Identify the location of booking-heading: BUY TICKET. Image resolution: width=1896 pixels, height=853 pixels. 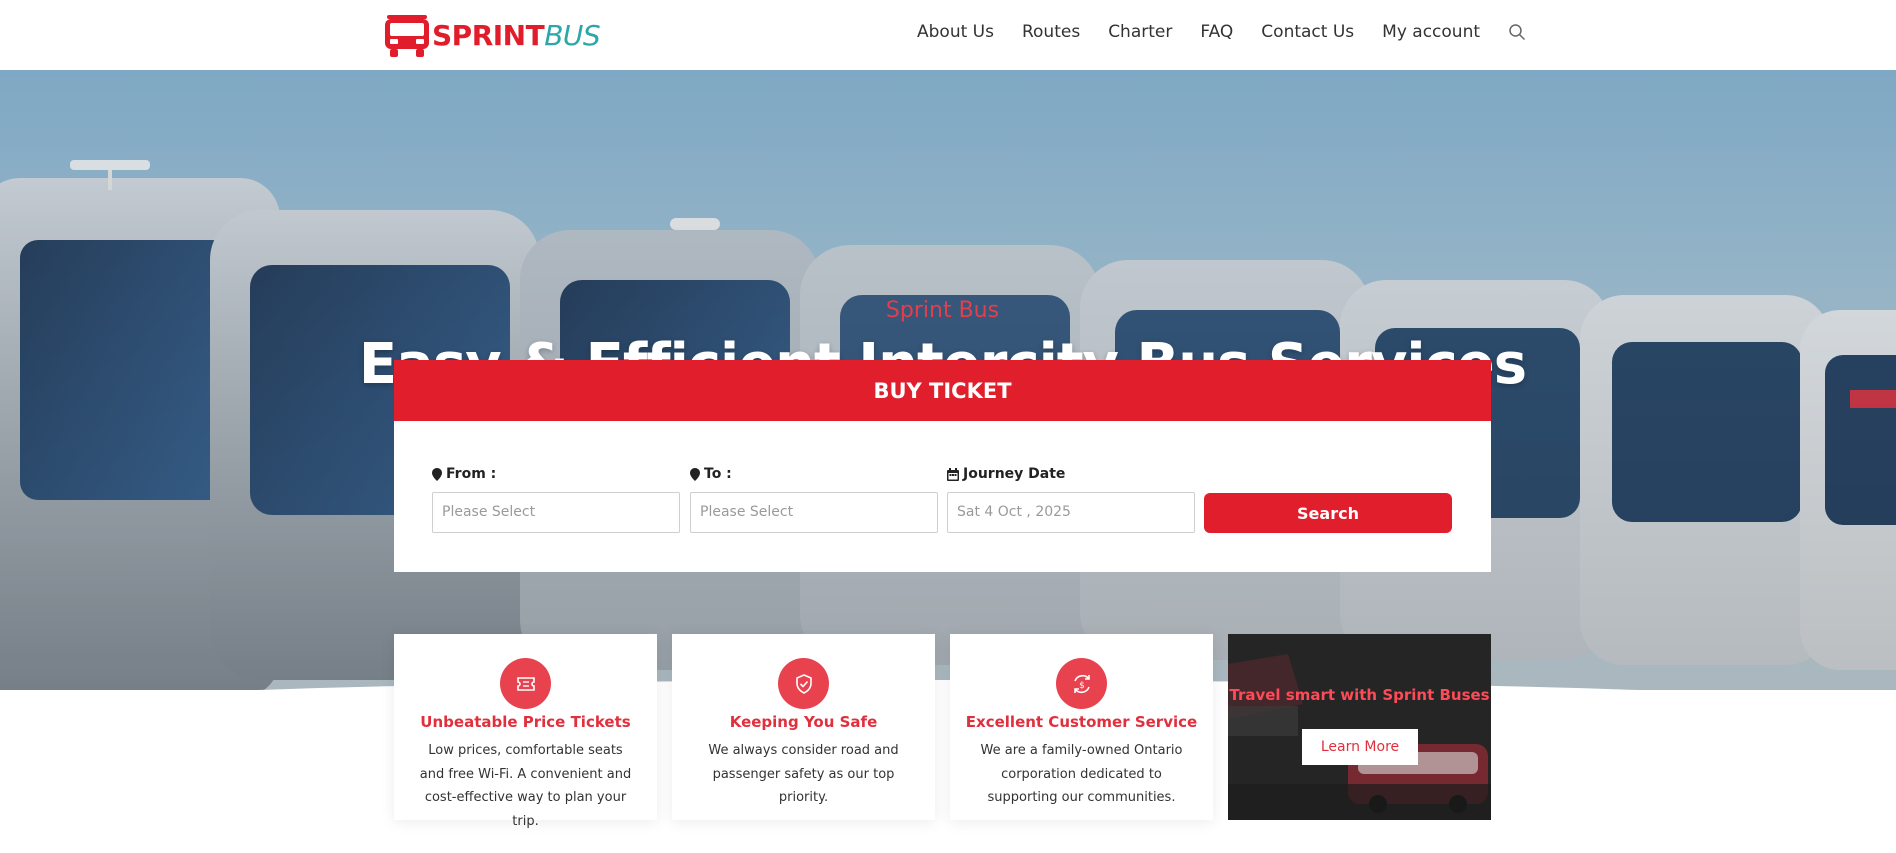
(942, 390).